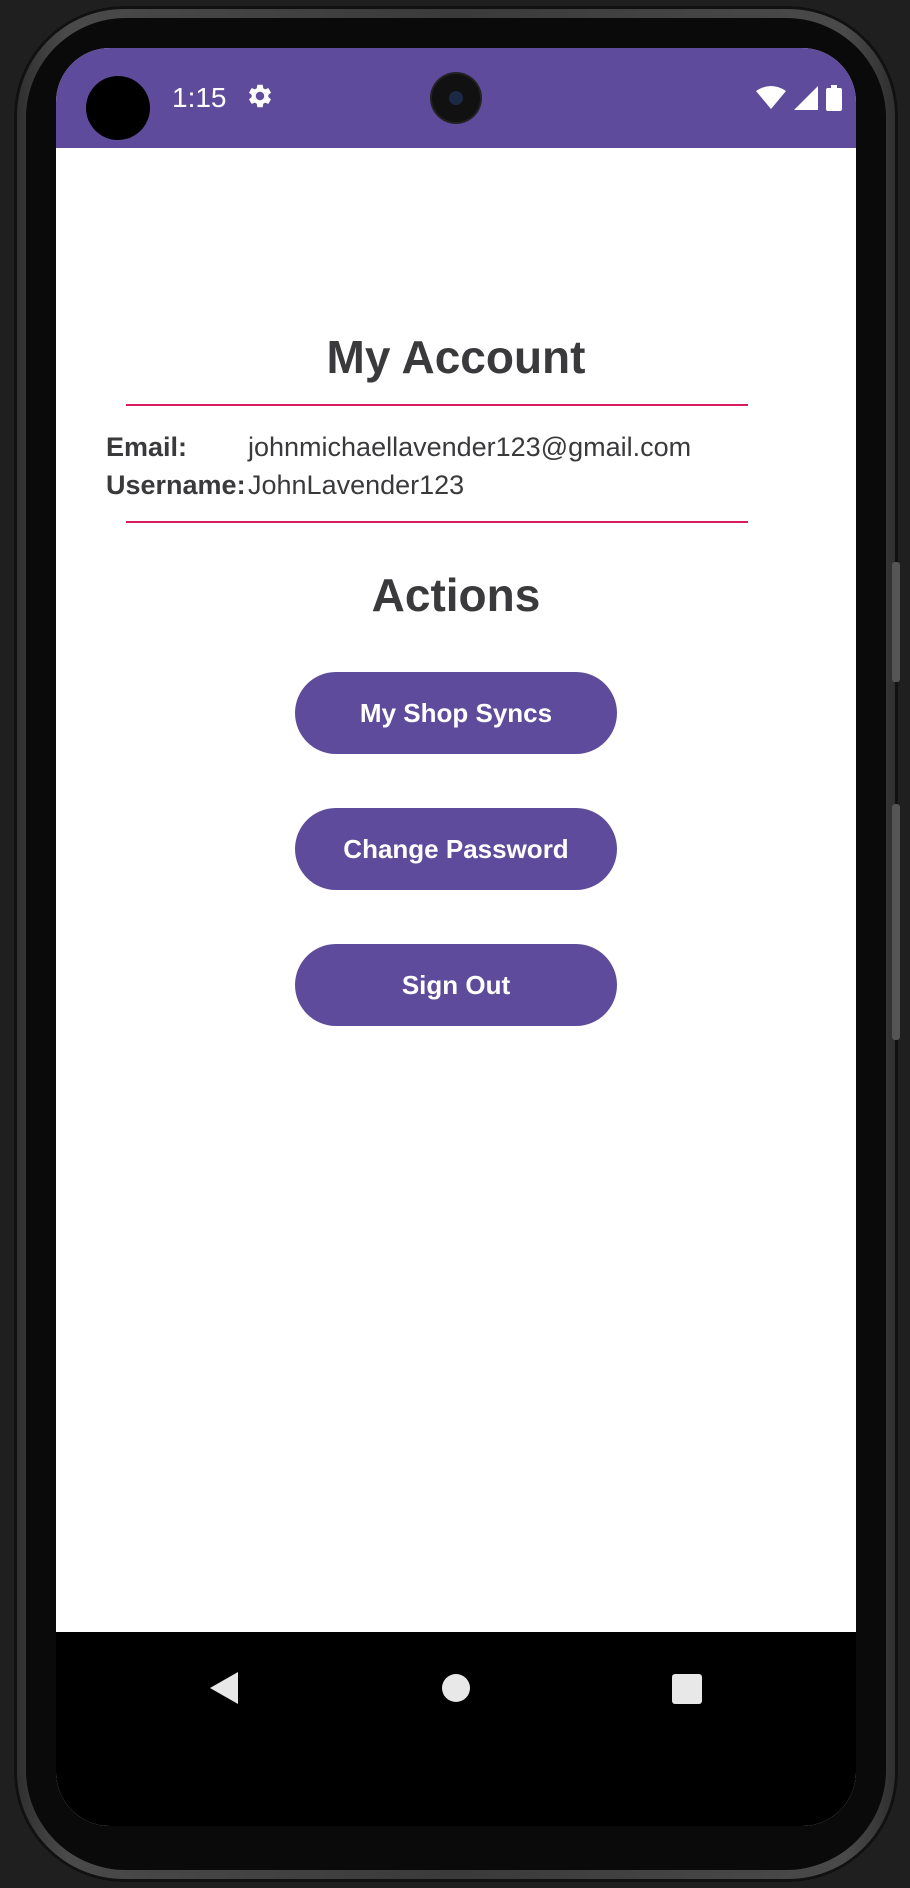 The width and height of the screenshot is (910, 1888). What do you see at coordinates (456, 1729) in the screenshot?
I see `navigation-bar` at bounding box center [456, 1729].